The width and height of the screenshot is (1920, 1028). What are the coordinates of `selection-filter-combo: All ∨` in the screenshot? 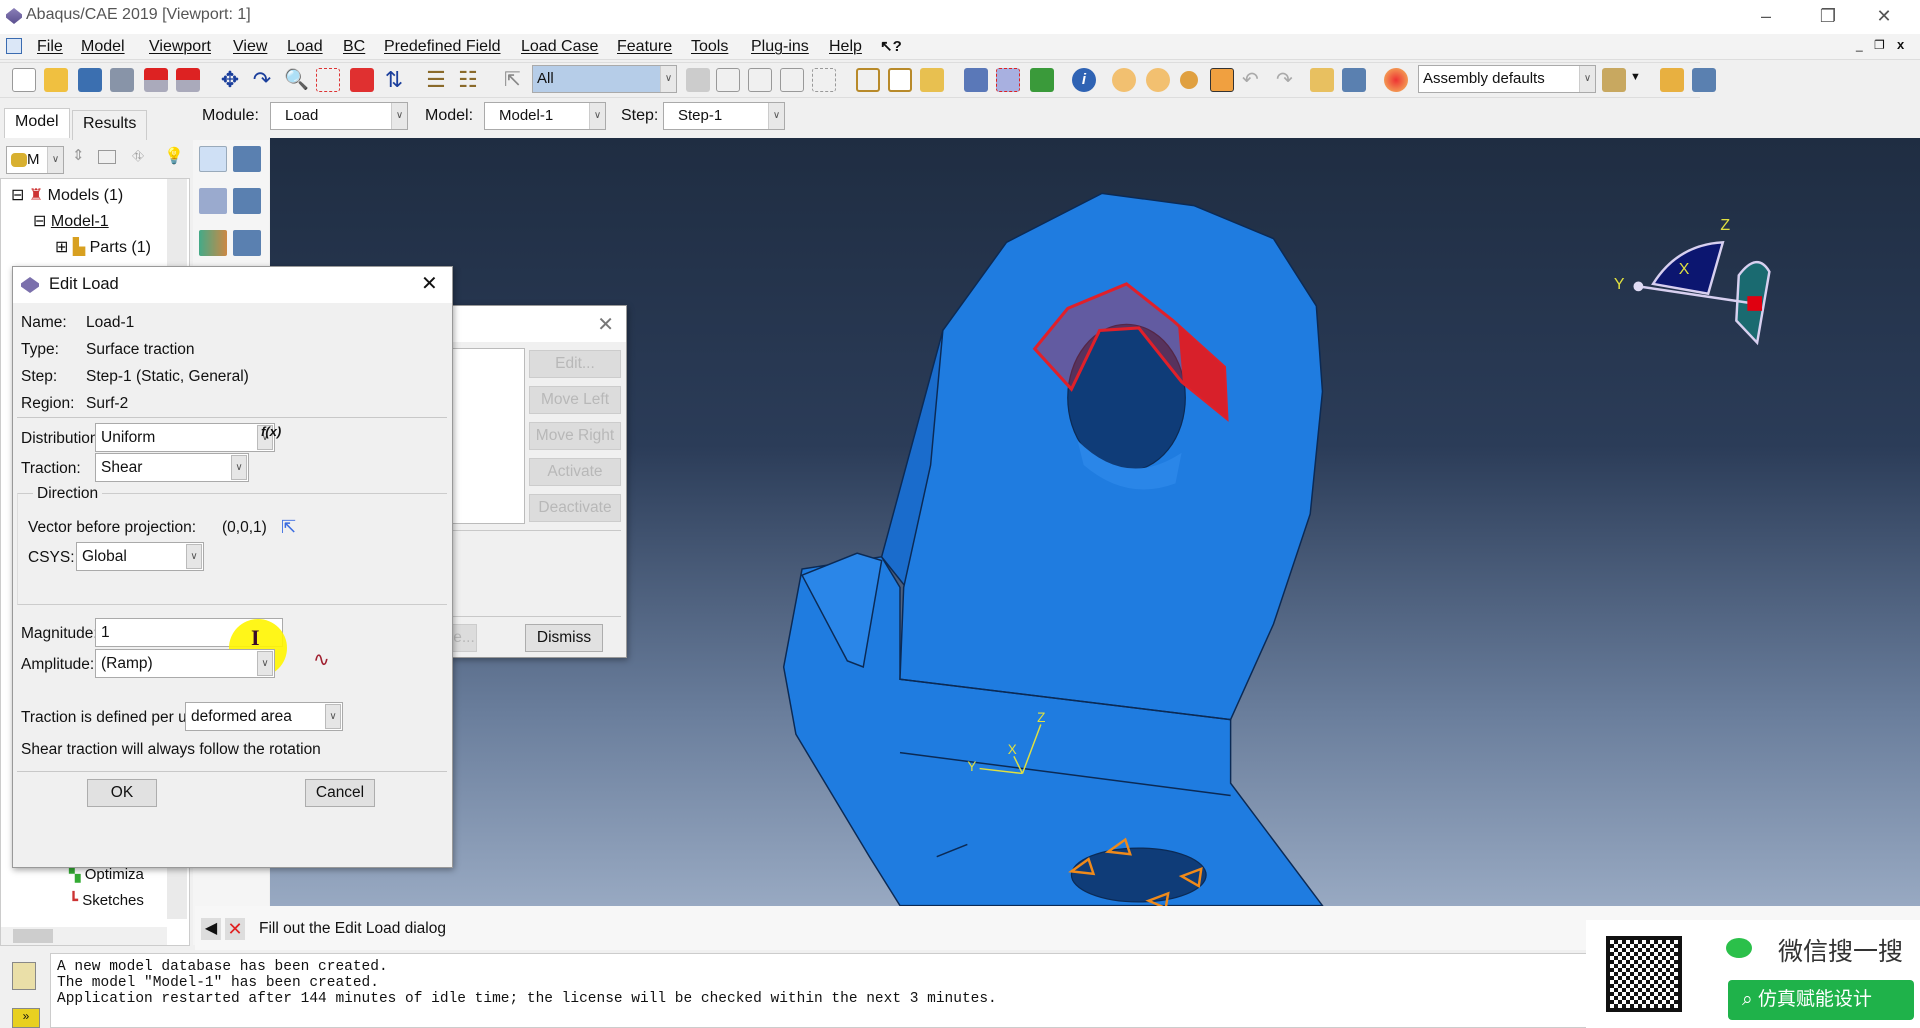 It's located at (604, 79).